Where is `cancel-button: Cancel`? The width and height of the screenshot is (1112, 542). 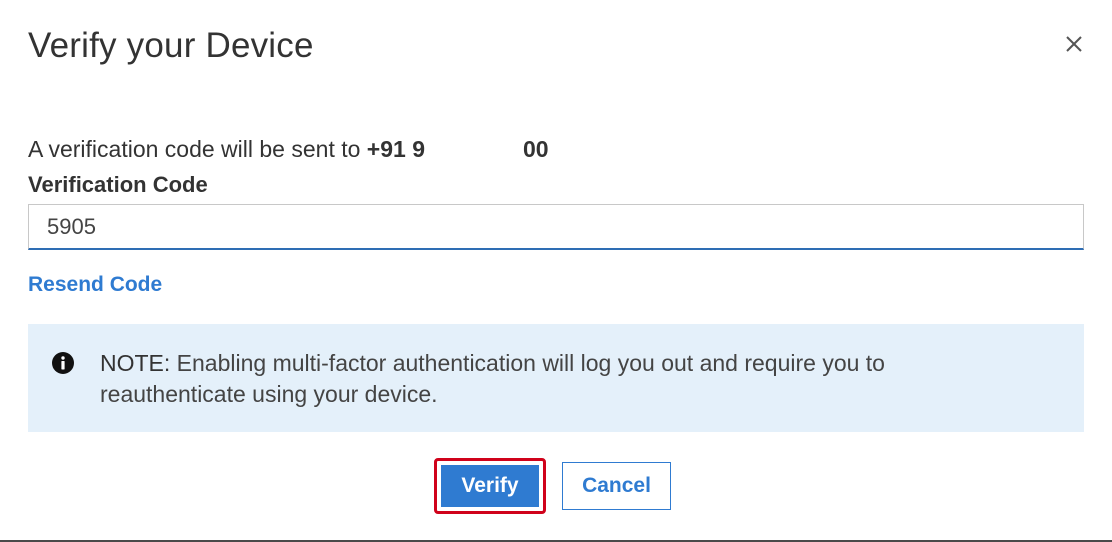 cancel-button: Cancel is located at coordinates (616, 486).